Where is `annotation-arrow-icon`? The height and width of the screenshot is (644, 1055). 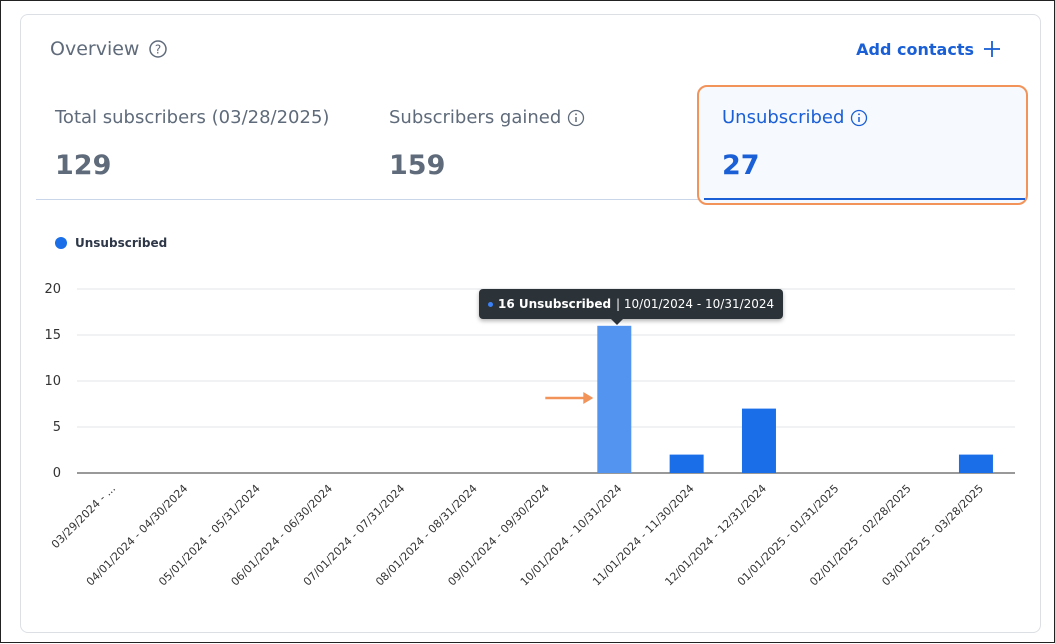
annotation-arrow-icon is located at coordinates (588, 398).